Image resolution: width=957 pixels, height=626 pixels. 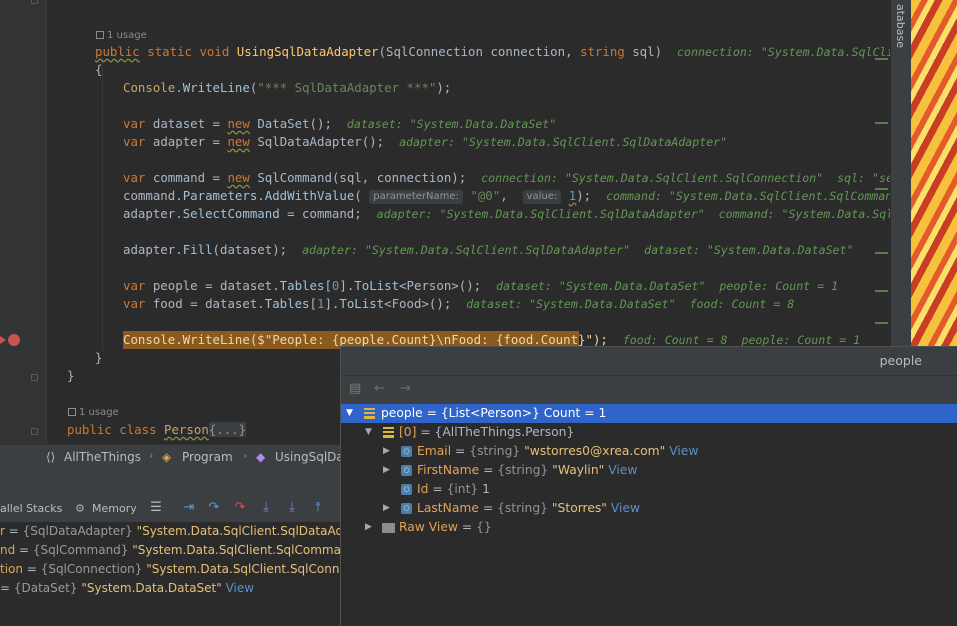 I want to click on tree-row: ▶ ○ LastName = {string} "Storres" View, so click(x=649, y=508).